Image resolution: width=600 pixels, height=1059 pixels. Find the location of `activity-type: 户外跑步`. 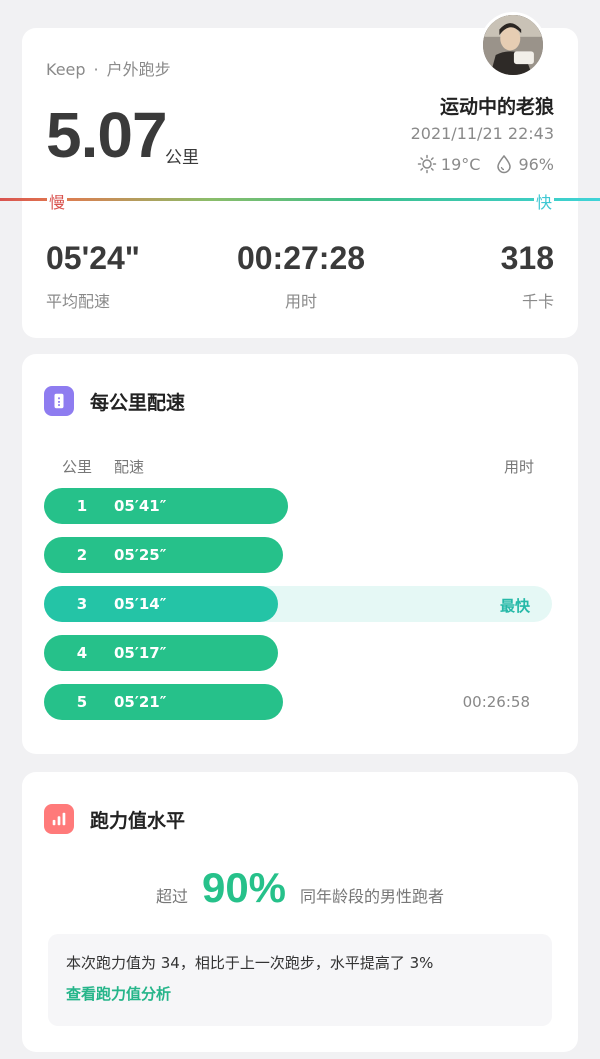

activity-type: 户外跑步 is located at coordinates (138, 69).